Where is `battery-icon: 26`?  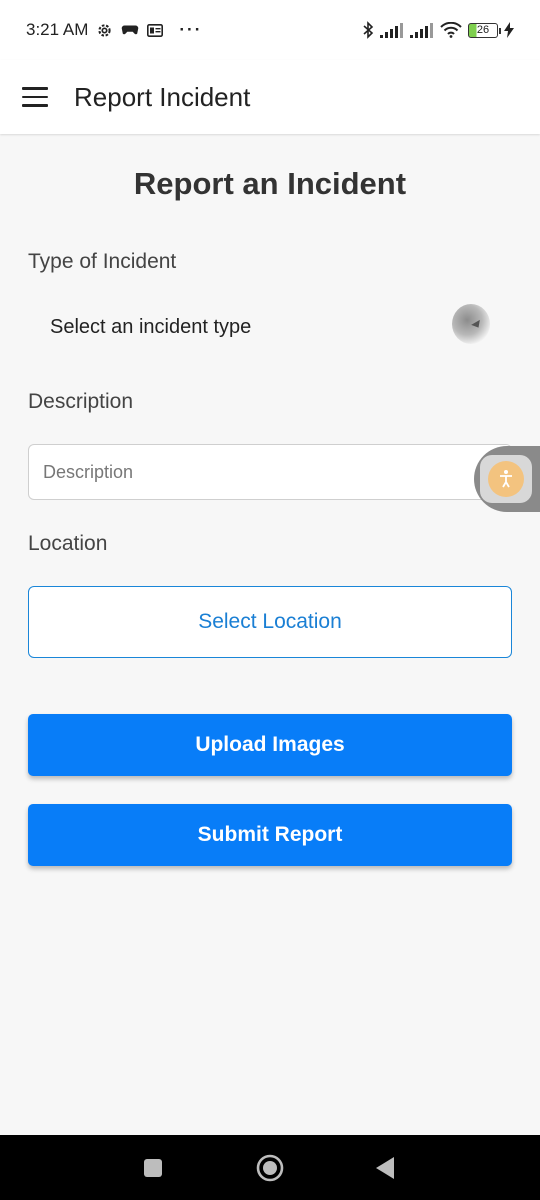
battery-icon: 26 is located at coordinates (484, 30).